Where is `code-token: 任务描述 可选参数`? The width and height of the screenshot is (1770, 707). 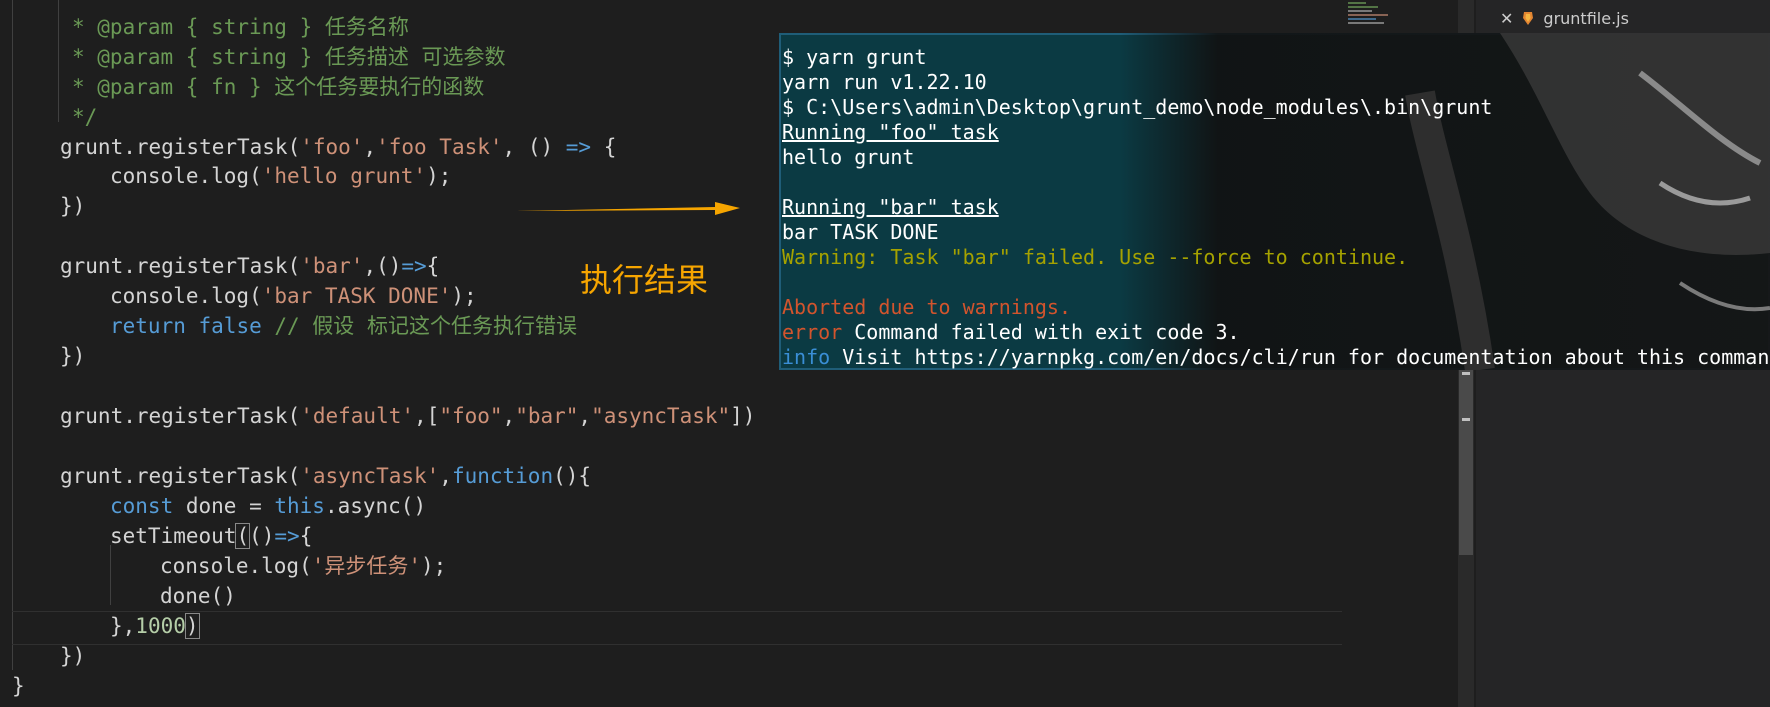
code-token: 任务描述 可选参数 is located at coordinates (415, 57).